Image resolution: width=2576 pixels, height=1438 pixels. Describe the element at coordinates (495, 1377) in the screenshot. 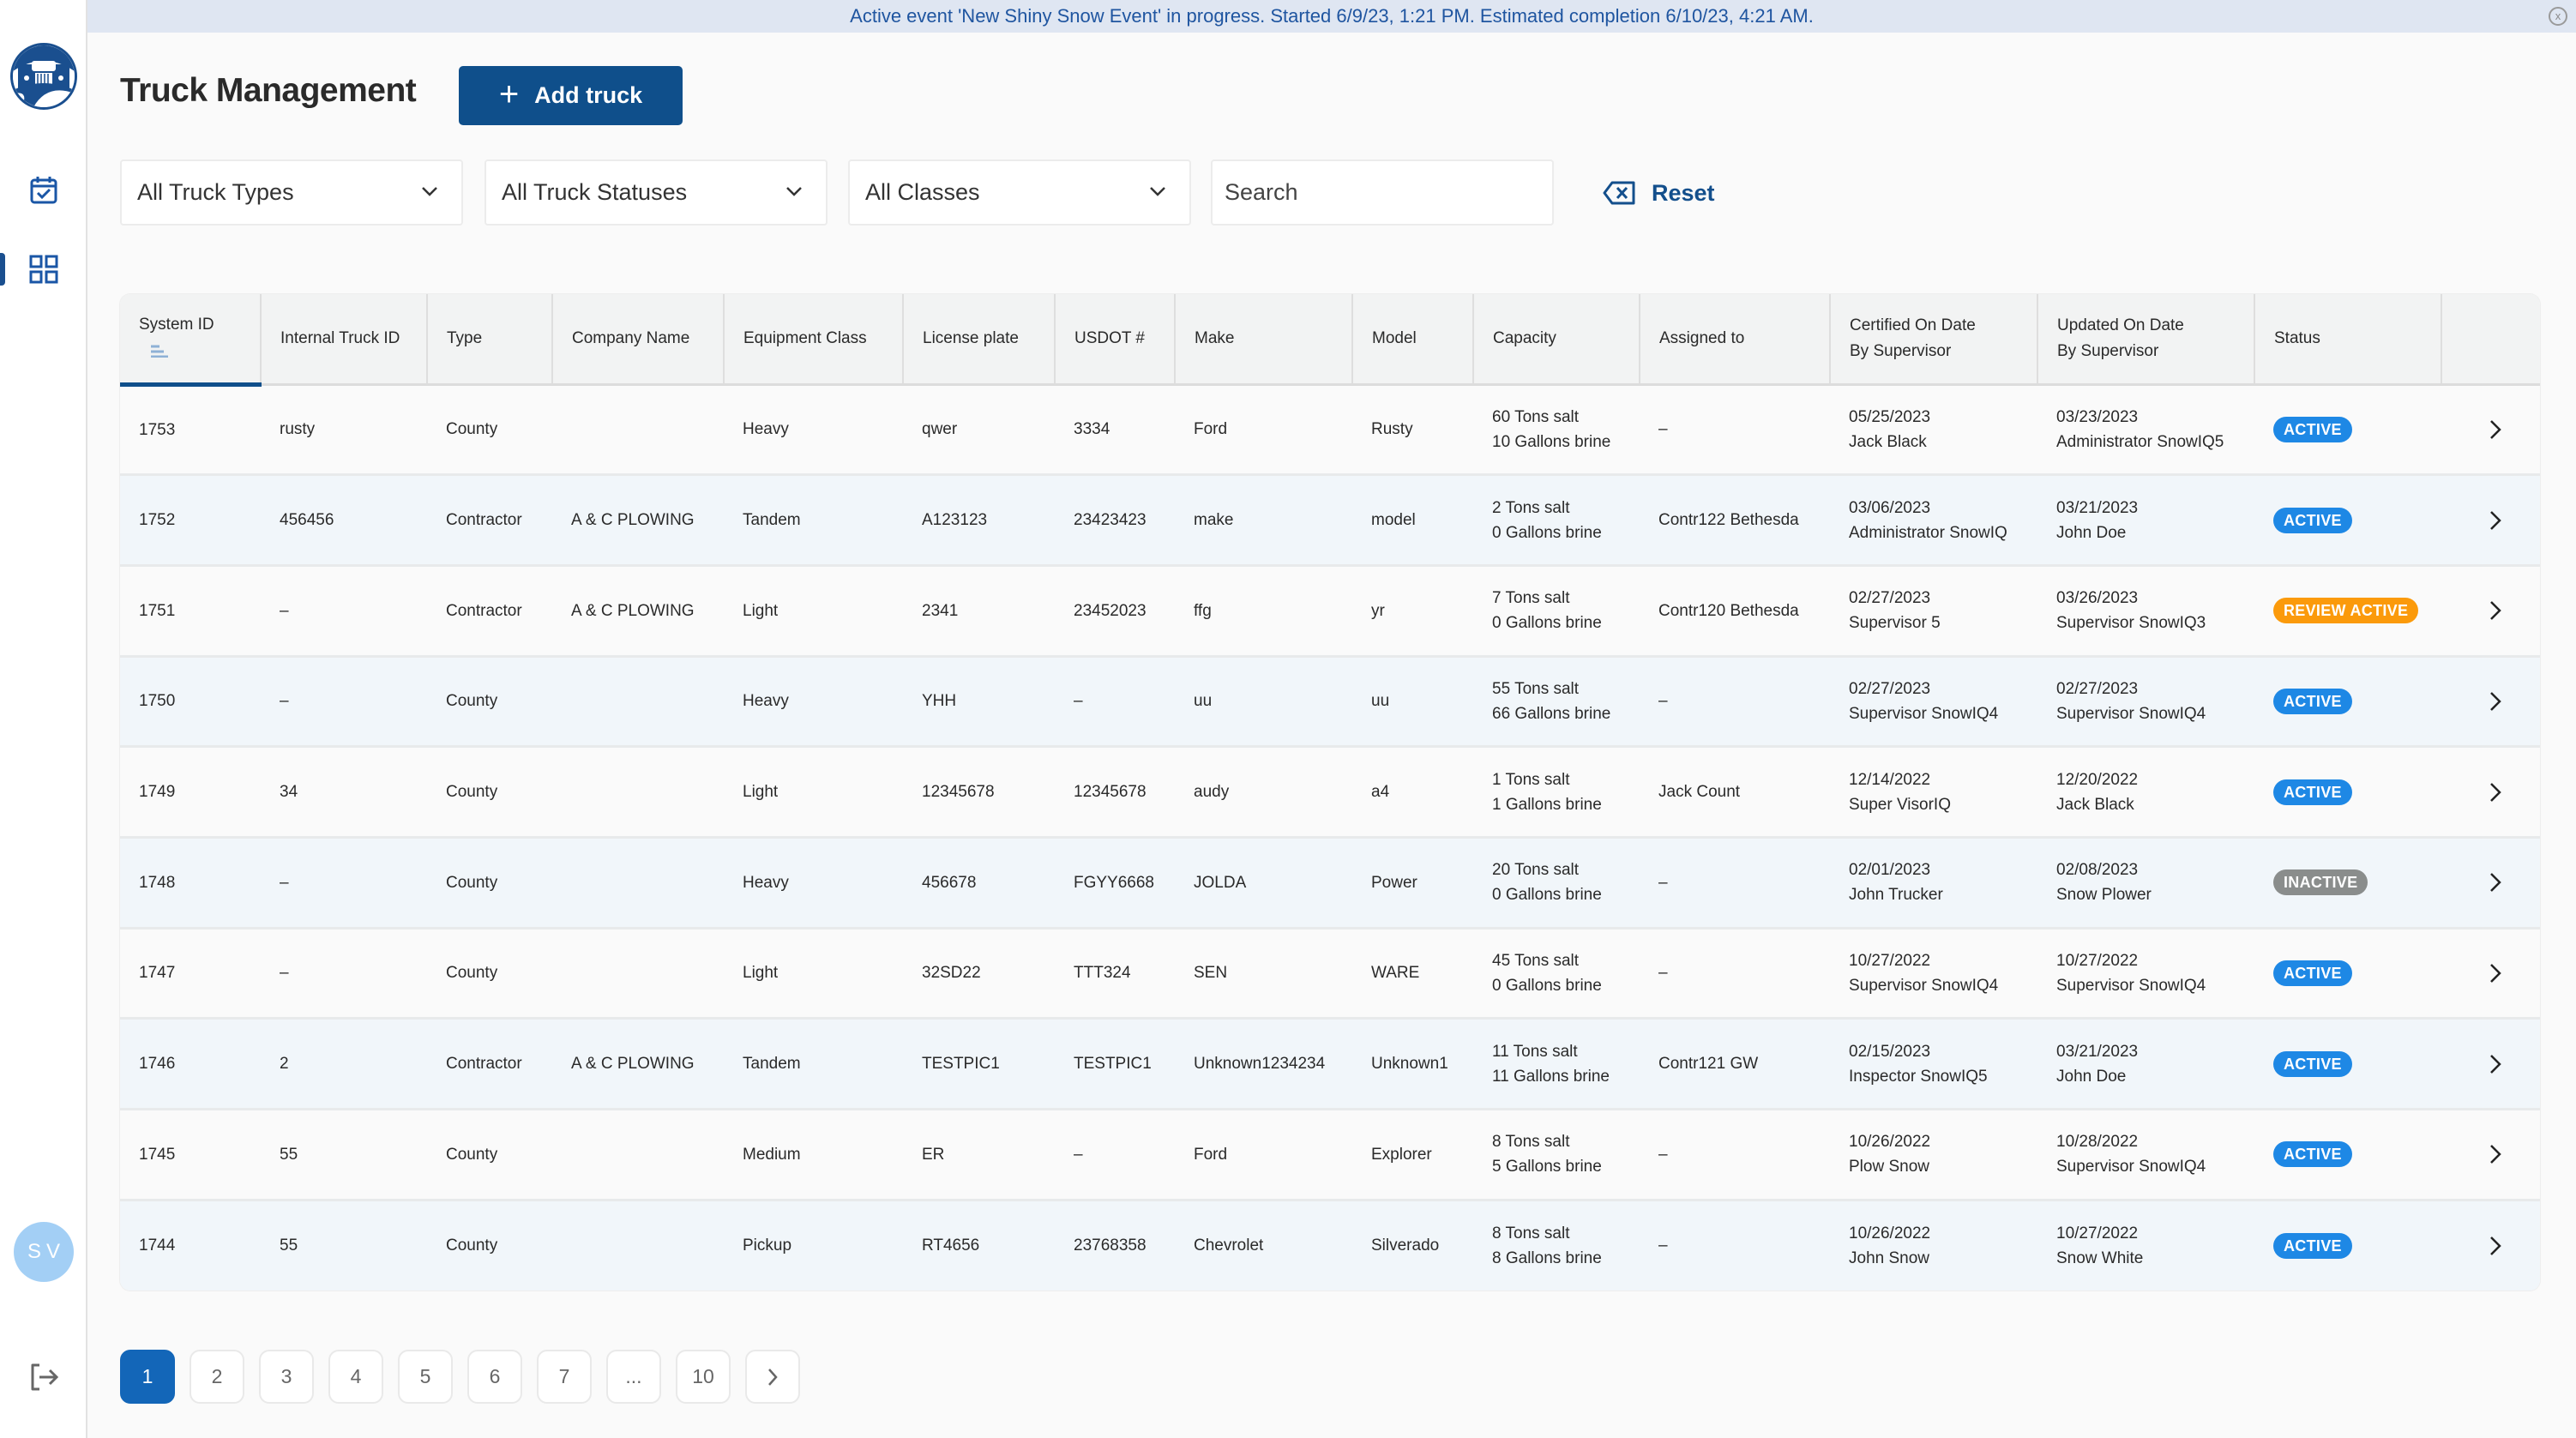

I see `page-button-6: 6` at that location.